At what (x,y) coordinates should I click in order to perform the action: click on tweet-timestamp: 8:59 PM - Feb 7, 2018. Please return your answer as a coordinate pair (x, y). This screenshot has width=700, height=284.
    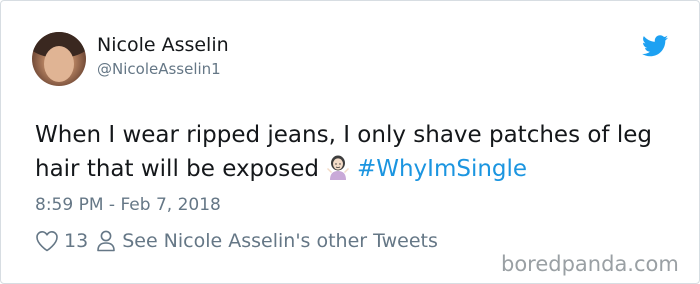
    Looking at the image, I should click on (128, 205).